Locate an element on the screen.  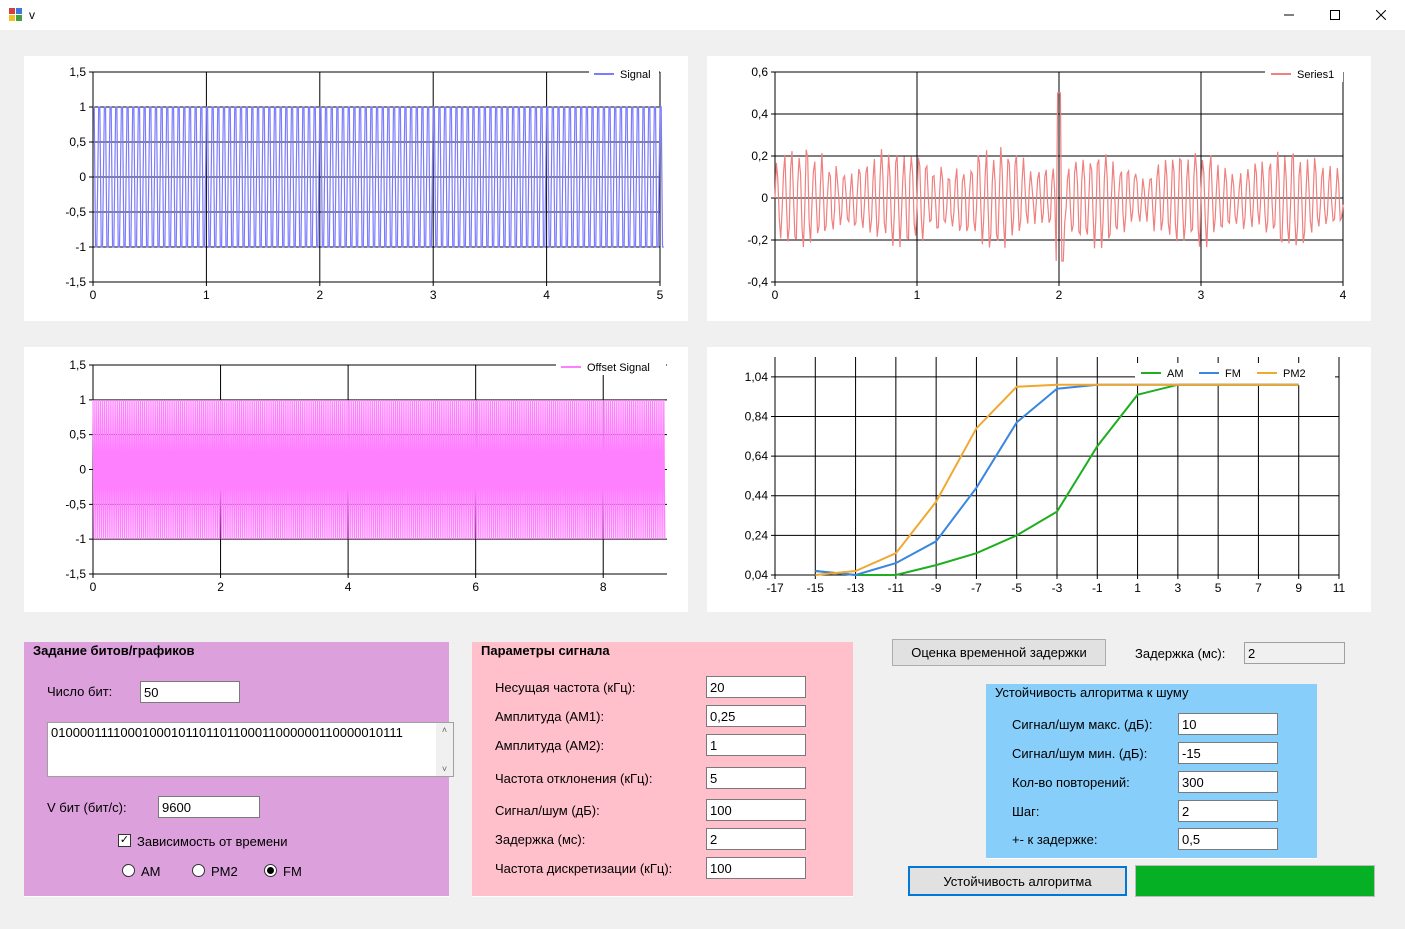
x-tick-label: -11 is located at coordinates (896, 588).